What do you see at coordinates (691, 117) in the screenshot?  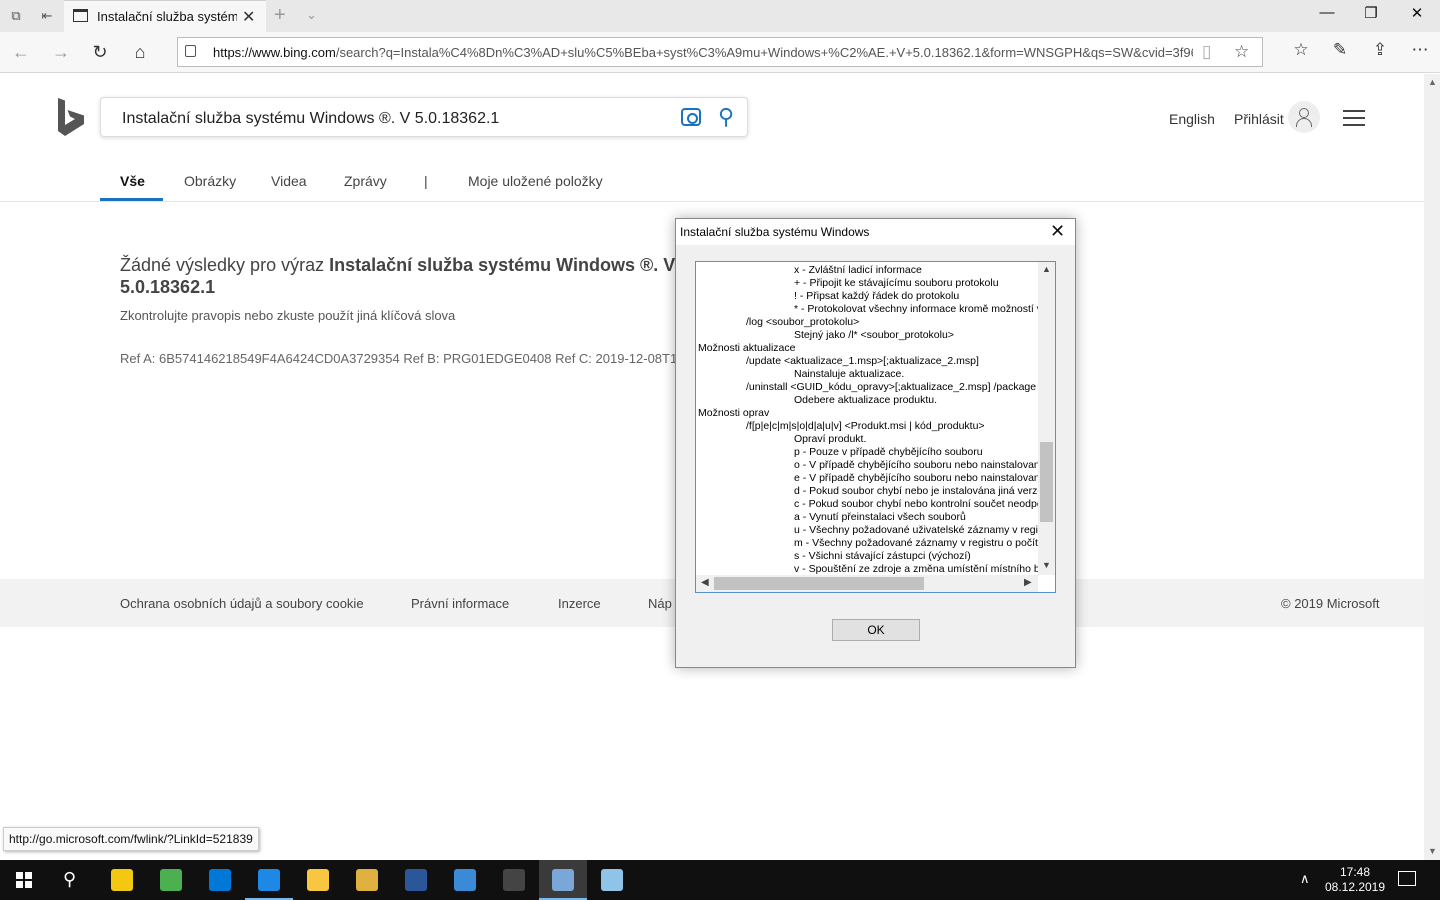 I see `visual-search-icon` at bounding box center [691, 117].